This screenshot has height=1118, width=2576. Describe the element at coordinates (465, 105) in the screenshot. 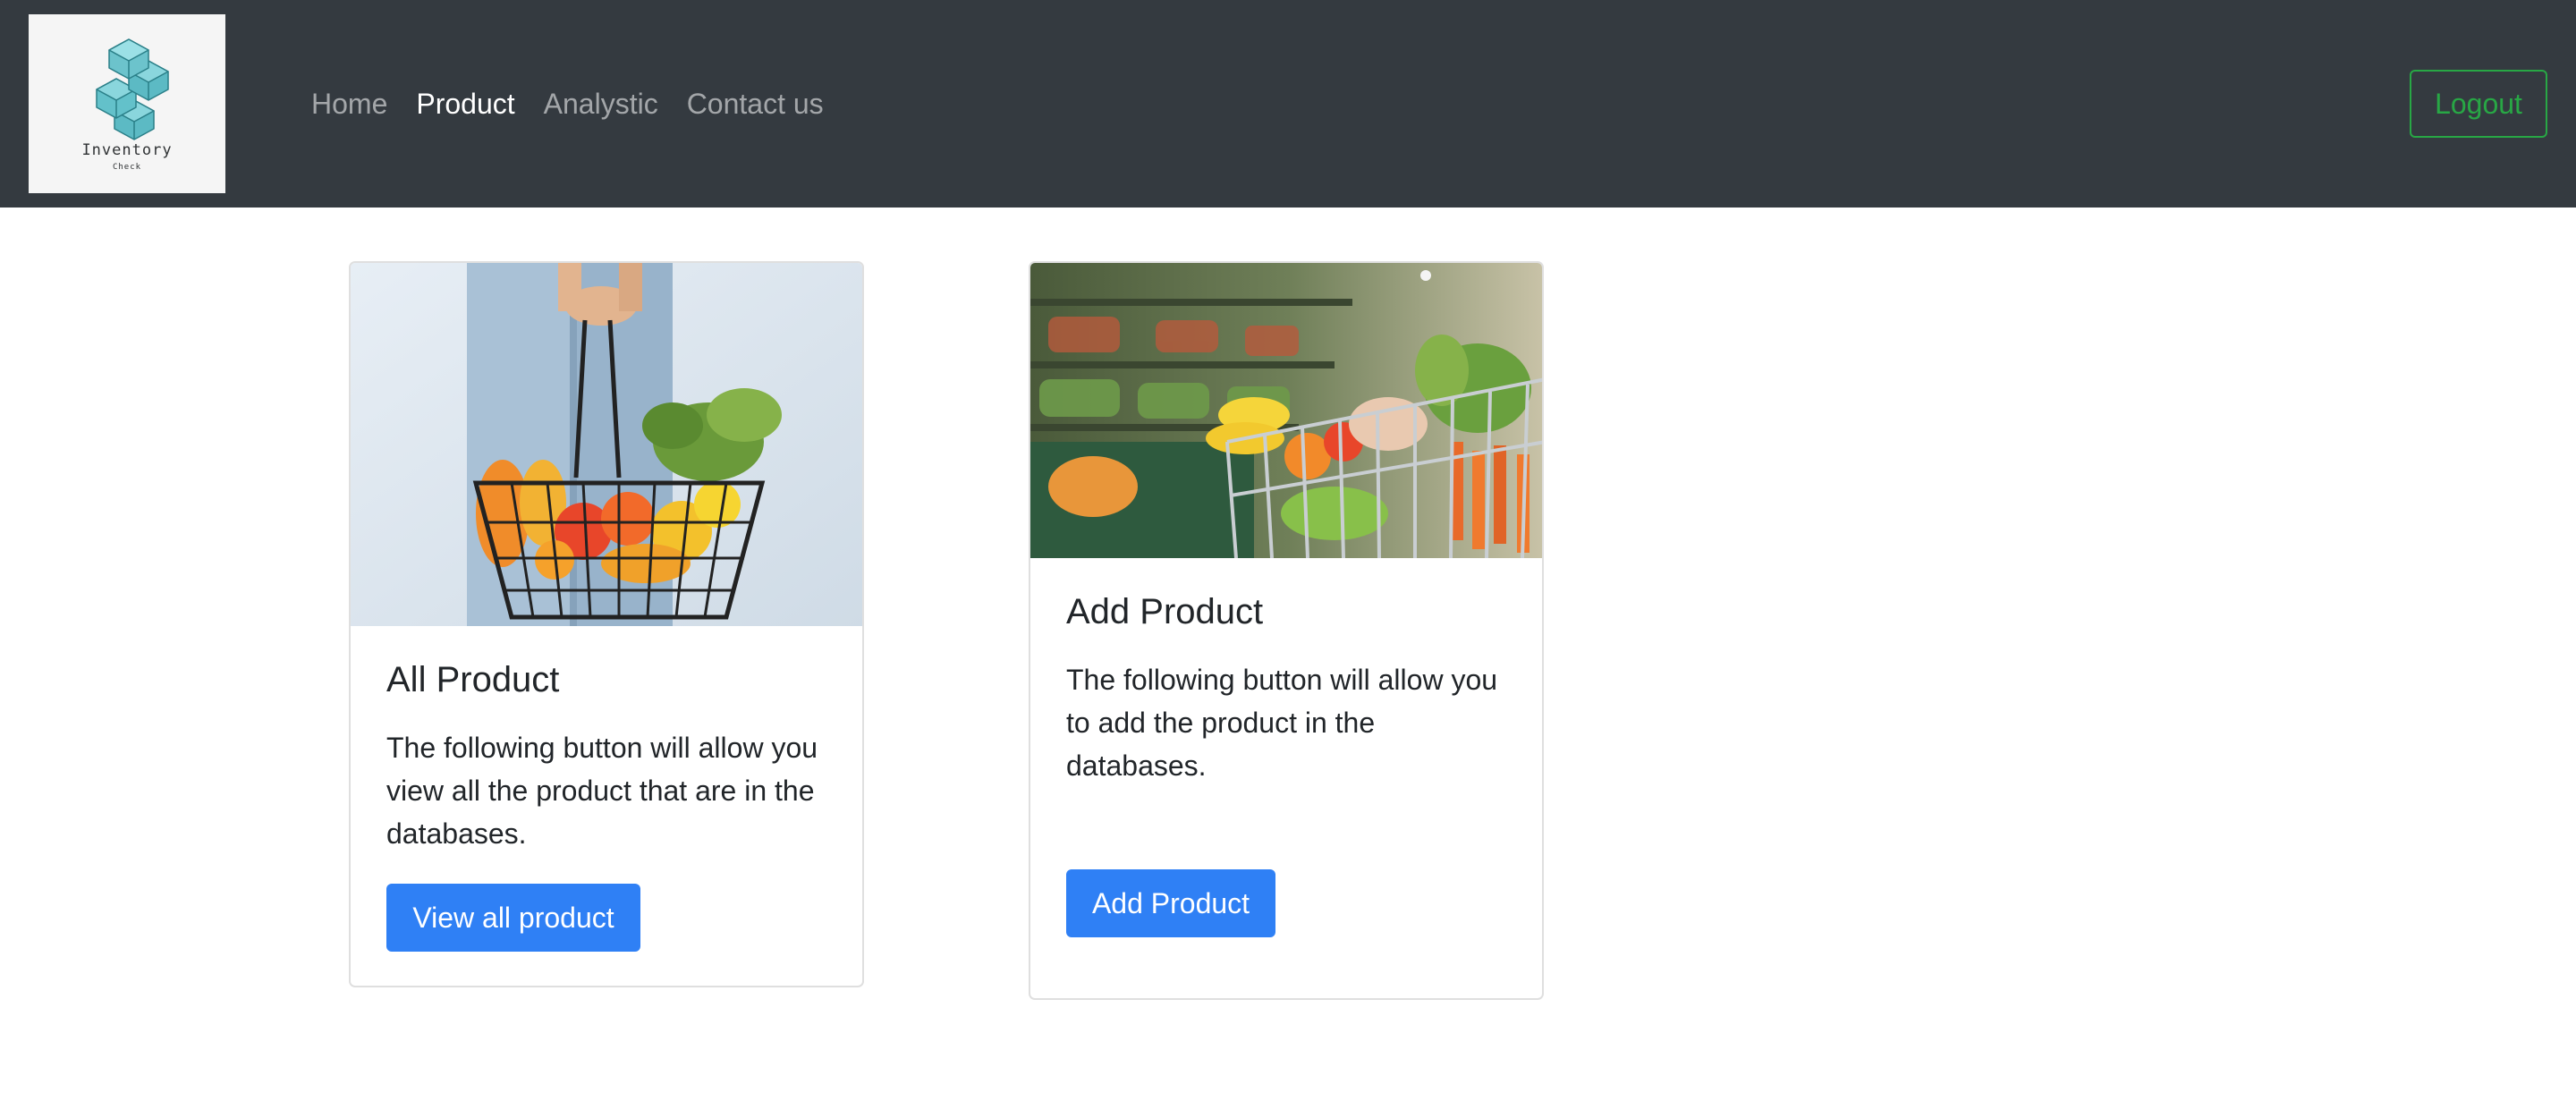

I see `nav-product-link: Product` at that location.